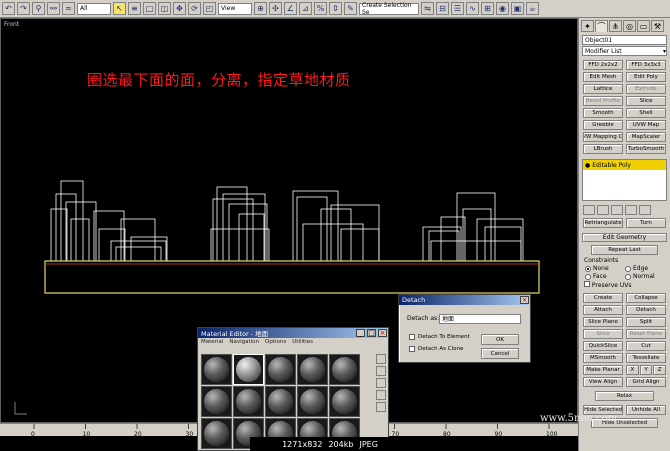 This screenshot has width=670, height=451. What do you see at coordinates (629, 26) in the screenshot?
I see `motion-tab-icon: ◎` at bounding box center [629, 26].